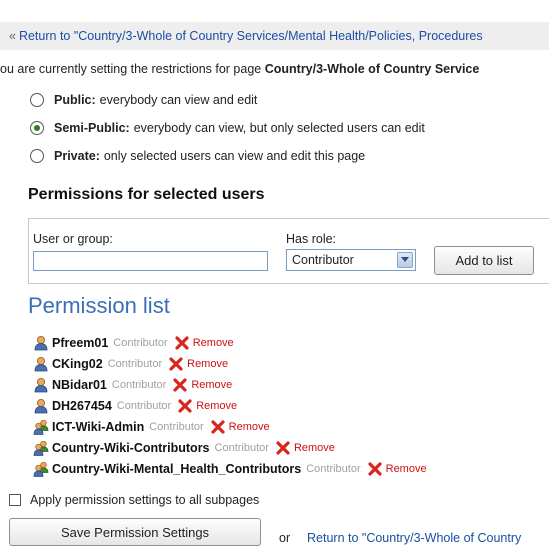 The image size is (549, 546). What do you see at coordinates (285, 538) in the screenshot?
I see `or-text: or` at bounding box center [285, 538].